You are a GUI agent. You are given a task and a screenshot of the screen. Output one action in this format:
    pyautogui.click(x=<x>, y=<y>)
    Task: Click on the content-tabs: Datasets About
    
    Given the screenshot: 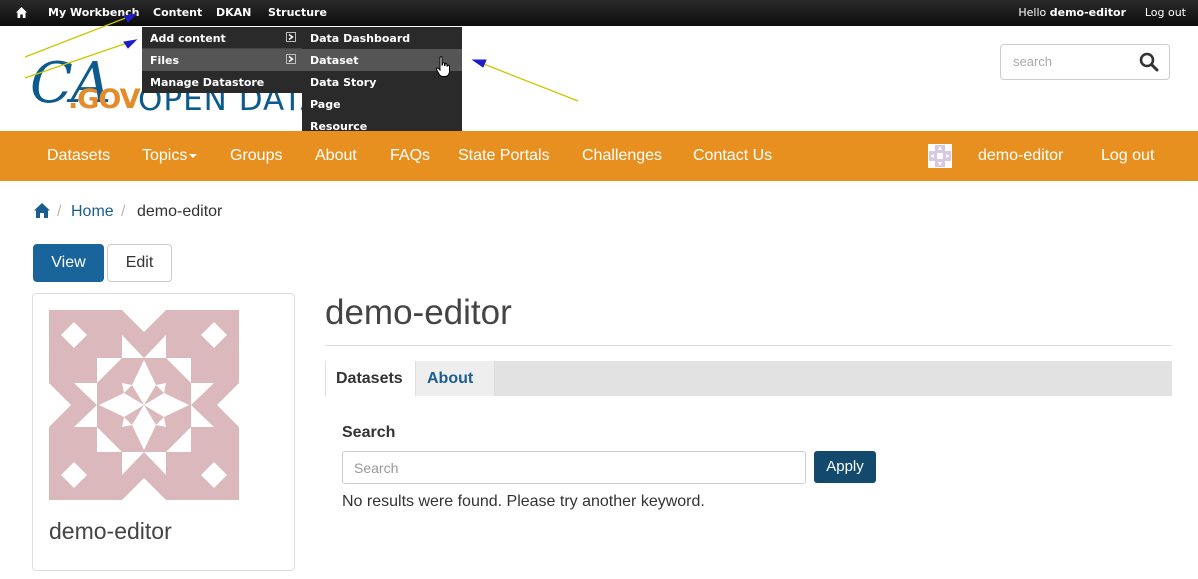 What is the action you would take?
    pyautogui.click(x=748, y=378)
    